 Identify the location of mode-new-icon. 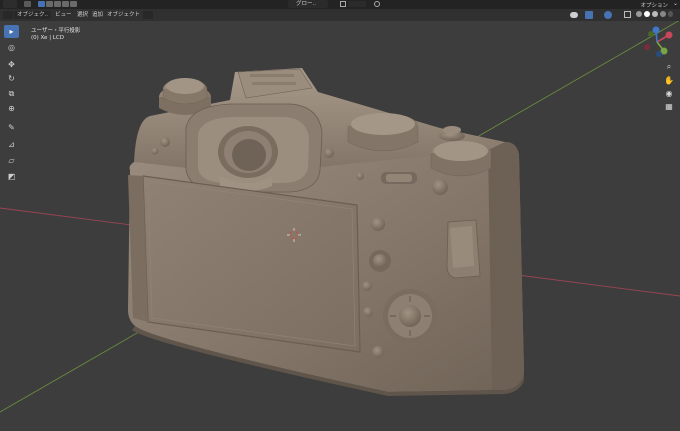
(41, 4).